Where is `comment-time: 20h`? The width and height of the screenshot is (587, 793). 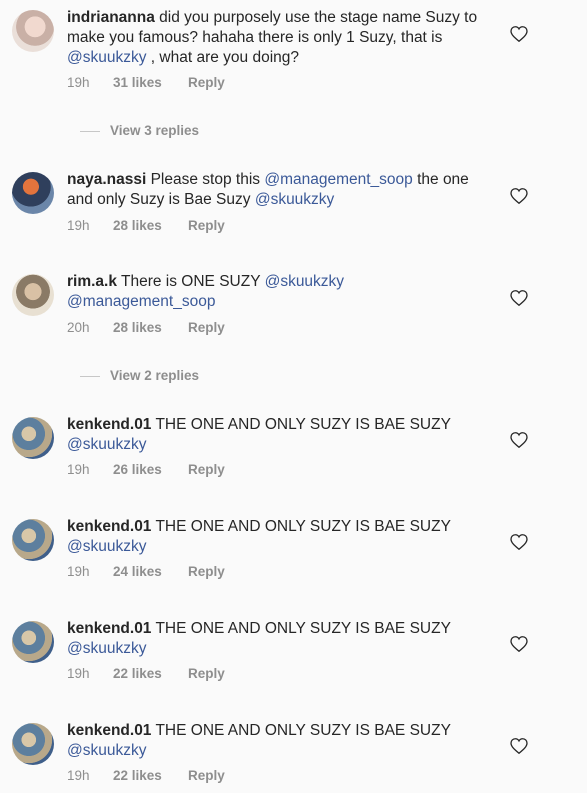
comment-time: 20h is located at coordinates (90, 327).